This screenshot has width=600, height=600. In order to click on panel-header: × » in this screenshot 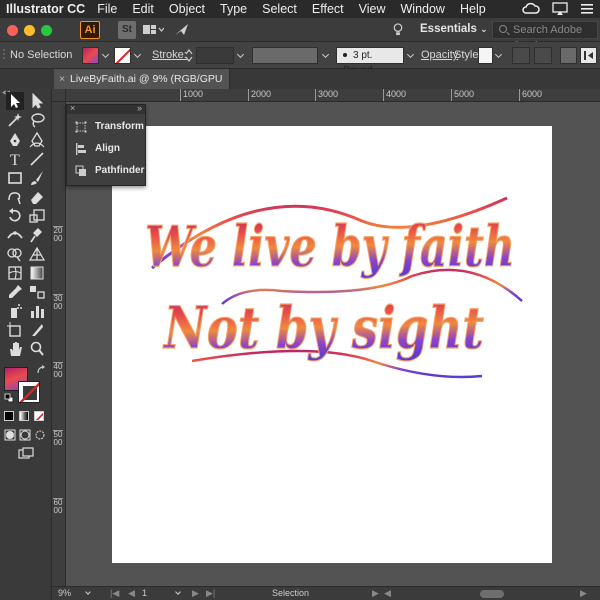, I will do `click(106, 108)`.